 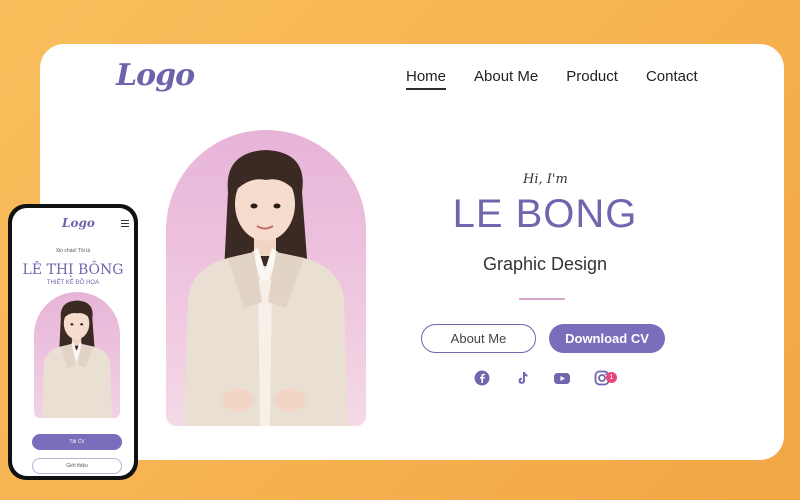 What do you see at coordinates (73, 283) in the screenshot?
I see `mobile-subtitle: THIẾT KẾ ĐỒ HỌA` at bounding box center [73, 283].